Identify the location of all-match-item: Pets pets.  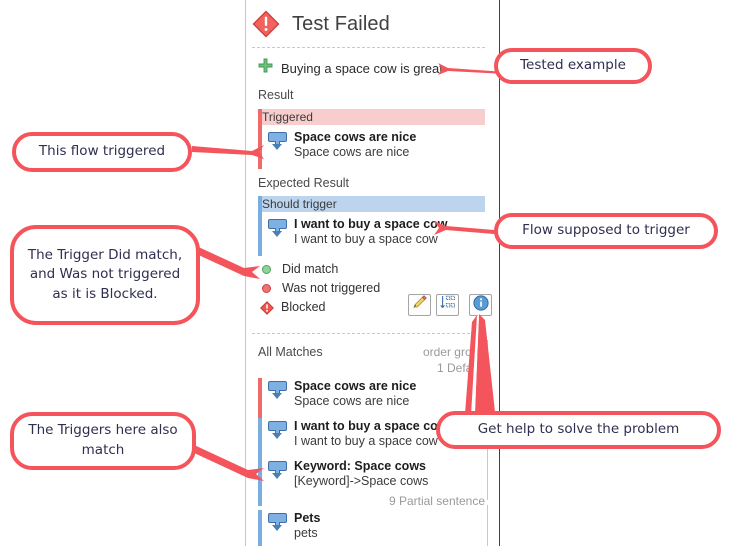
(375, 526).